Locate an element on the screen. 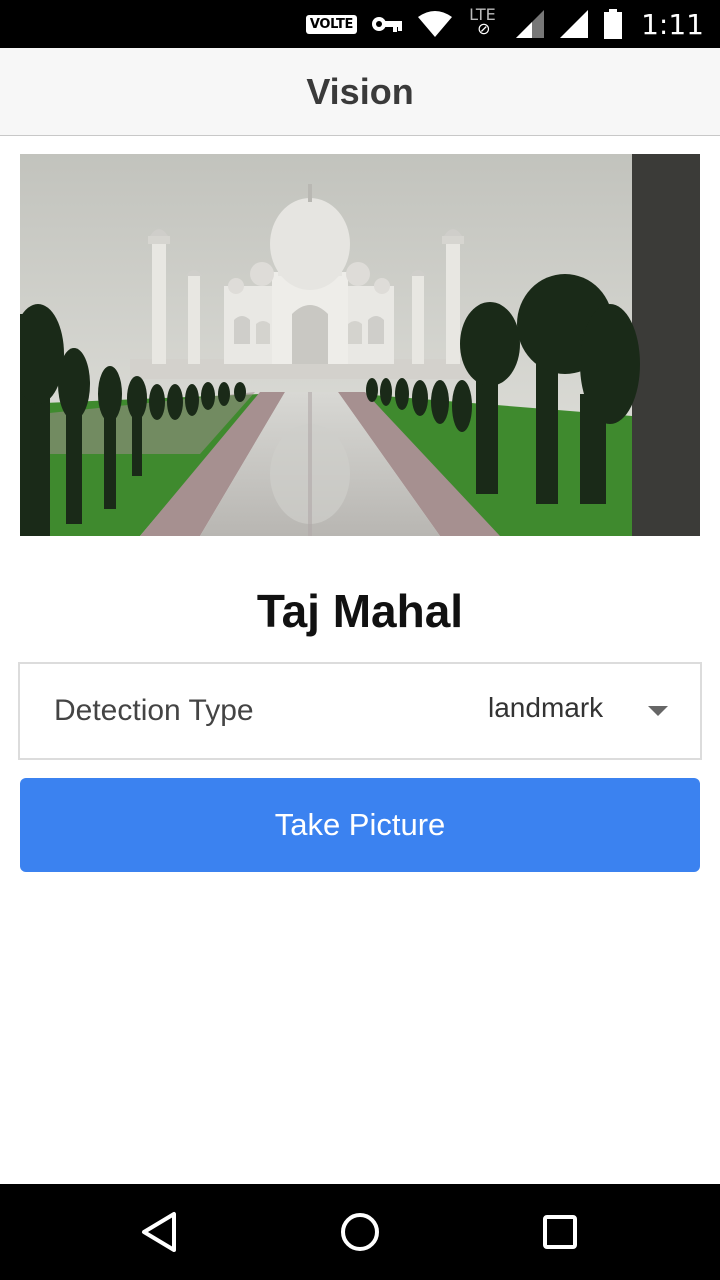 Image resolution: width=720 pixels, height=1280 pixels. network-indicator: LTE ⊘ is located at coordinates (484, 22).